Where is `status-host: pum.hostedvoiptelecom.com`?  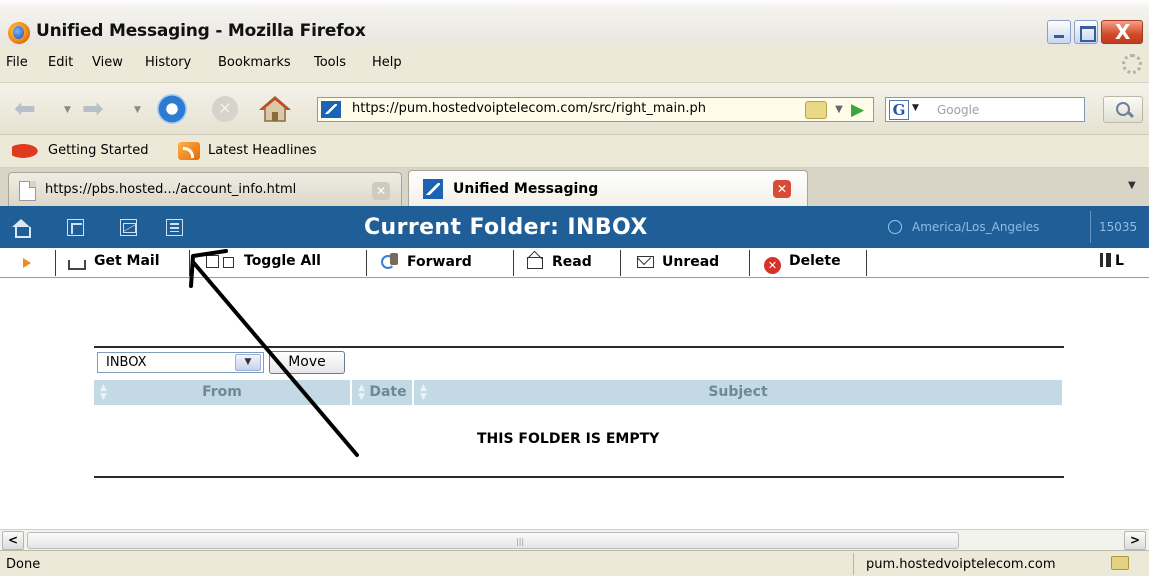 status-host: pum.hostedvoiptelecom.com is located at coordinates (961, 564).